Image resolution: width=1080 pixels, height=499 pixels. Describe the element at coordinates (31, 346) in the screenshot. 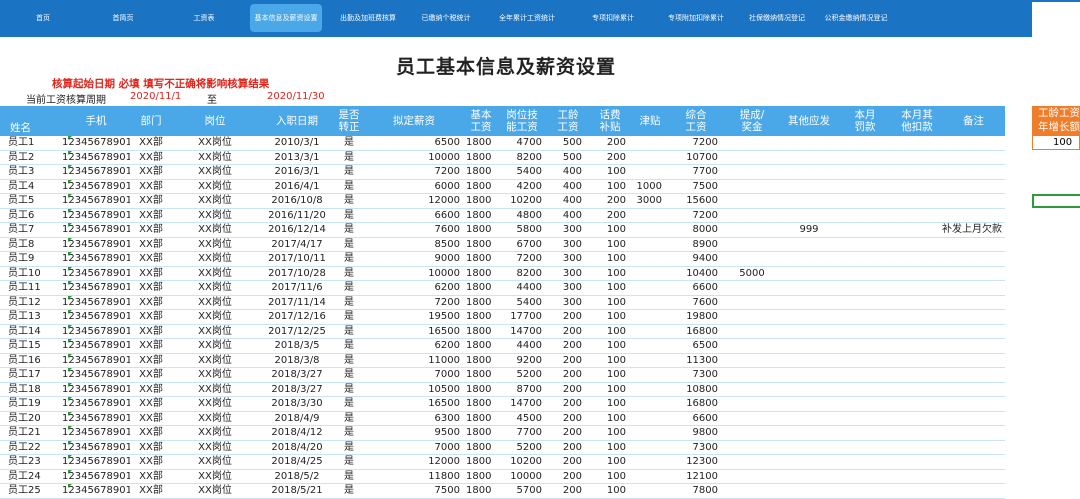

I see `cell-name: 员工15` at that location.